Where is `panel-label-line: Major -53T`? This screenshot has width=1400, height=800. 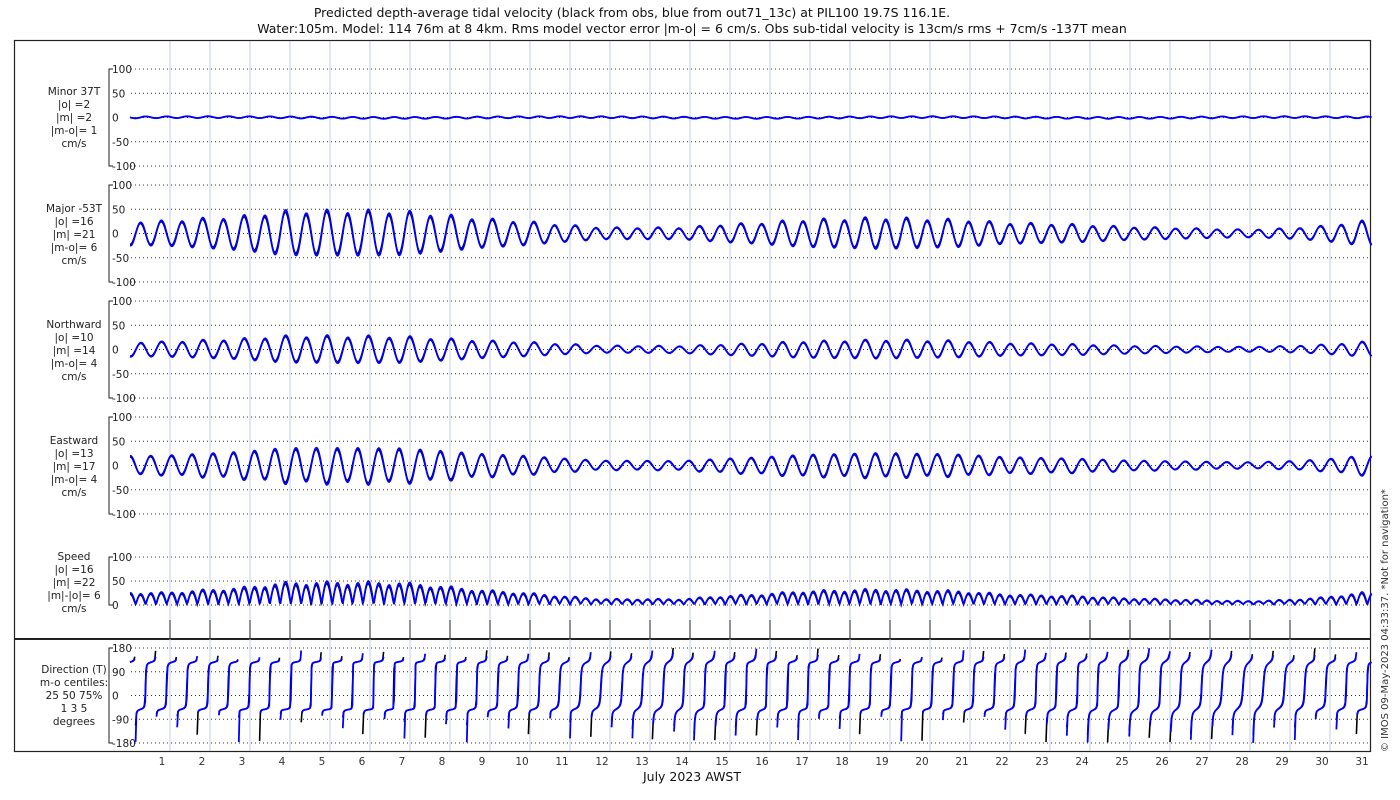 panel-label-line: Major -53T is located at coordinates (74, 209).